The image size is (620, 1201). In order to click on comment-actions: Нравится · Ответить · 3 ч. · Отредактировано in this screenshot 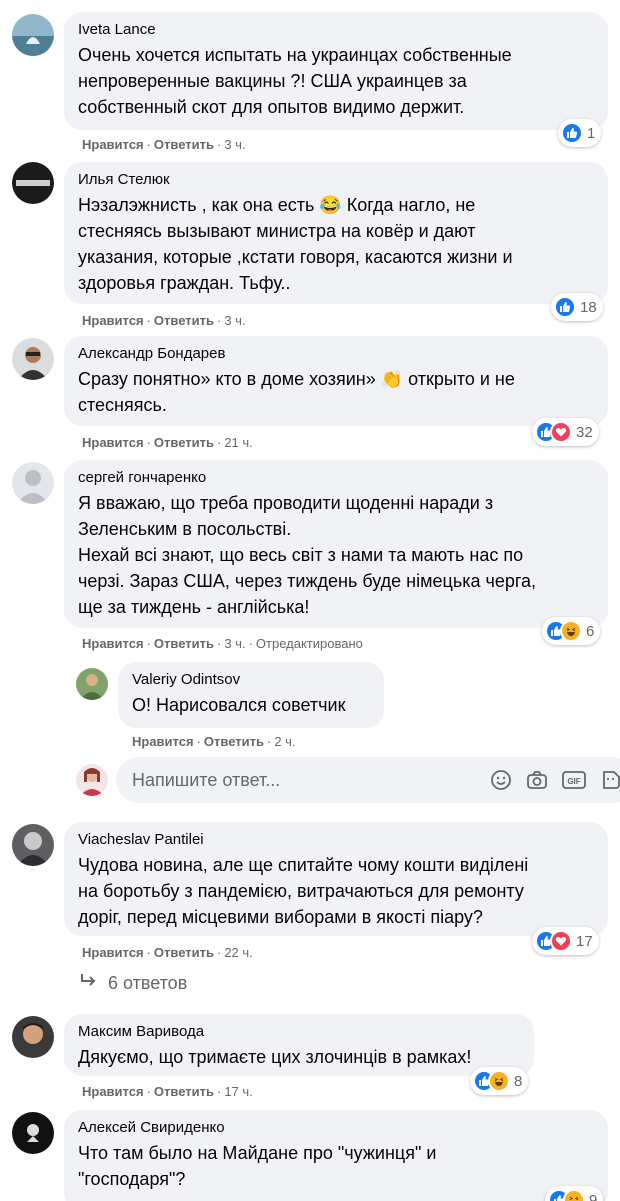, I will do `click(222, 643)`.